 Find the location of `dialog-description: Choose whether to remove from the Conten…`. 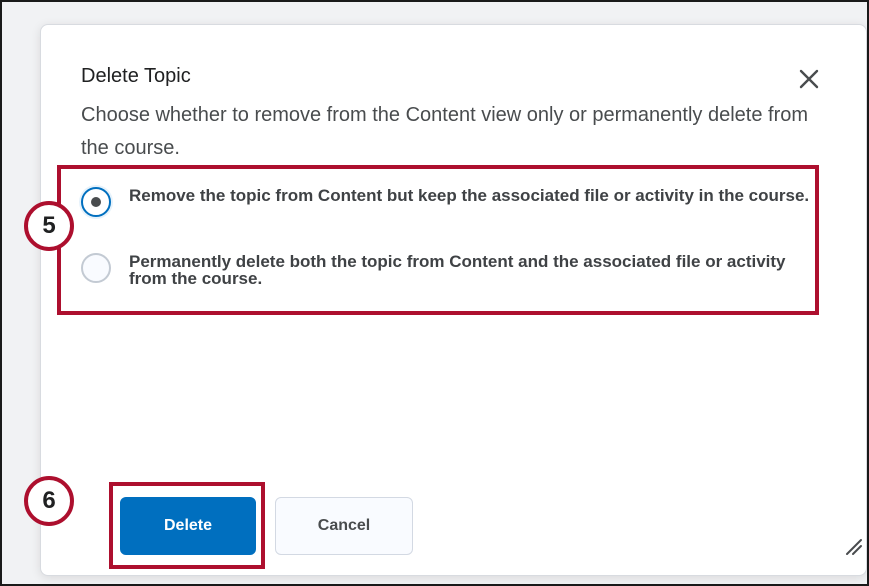

dialog-description: Choose whether to remove from the Conten… is located at coordinates (445, 131).